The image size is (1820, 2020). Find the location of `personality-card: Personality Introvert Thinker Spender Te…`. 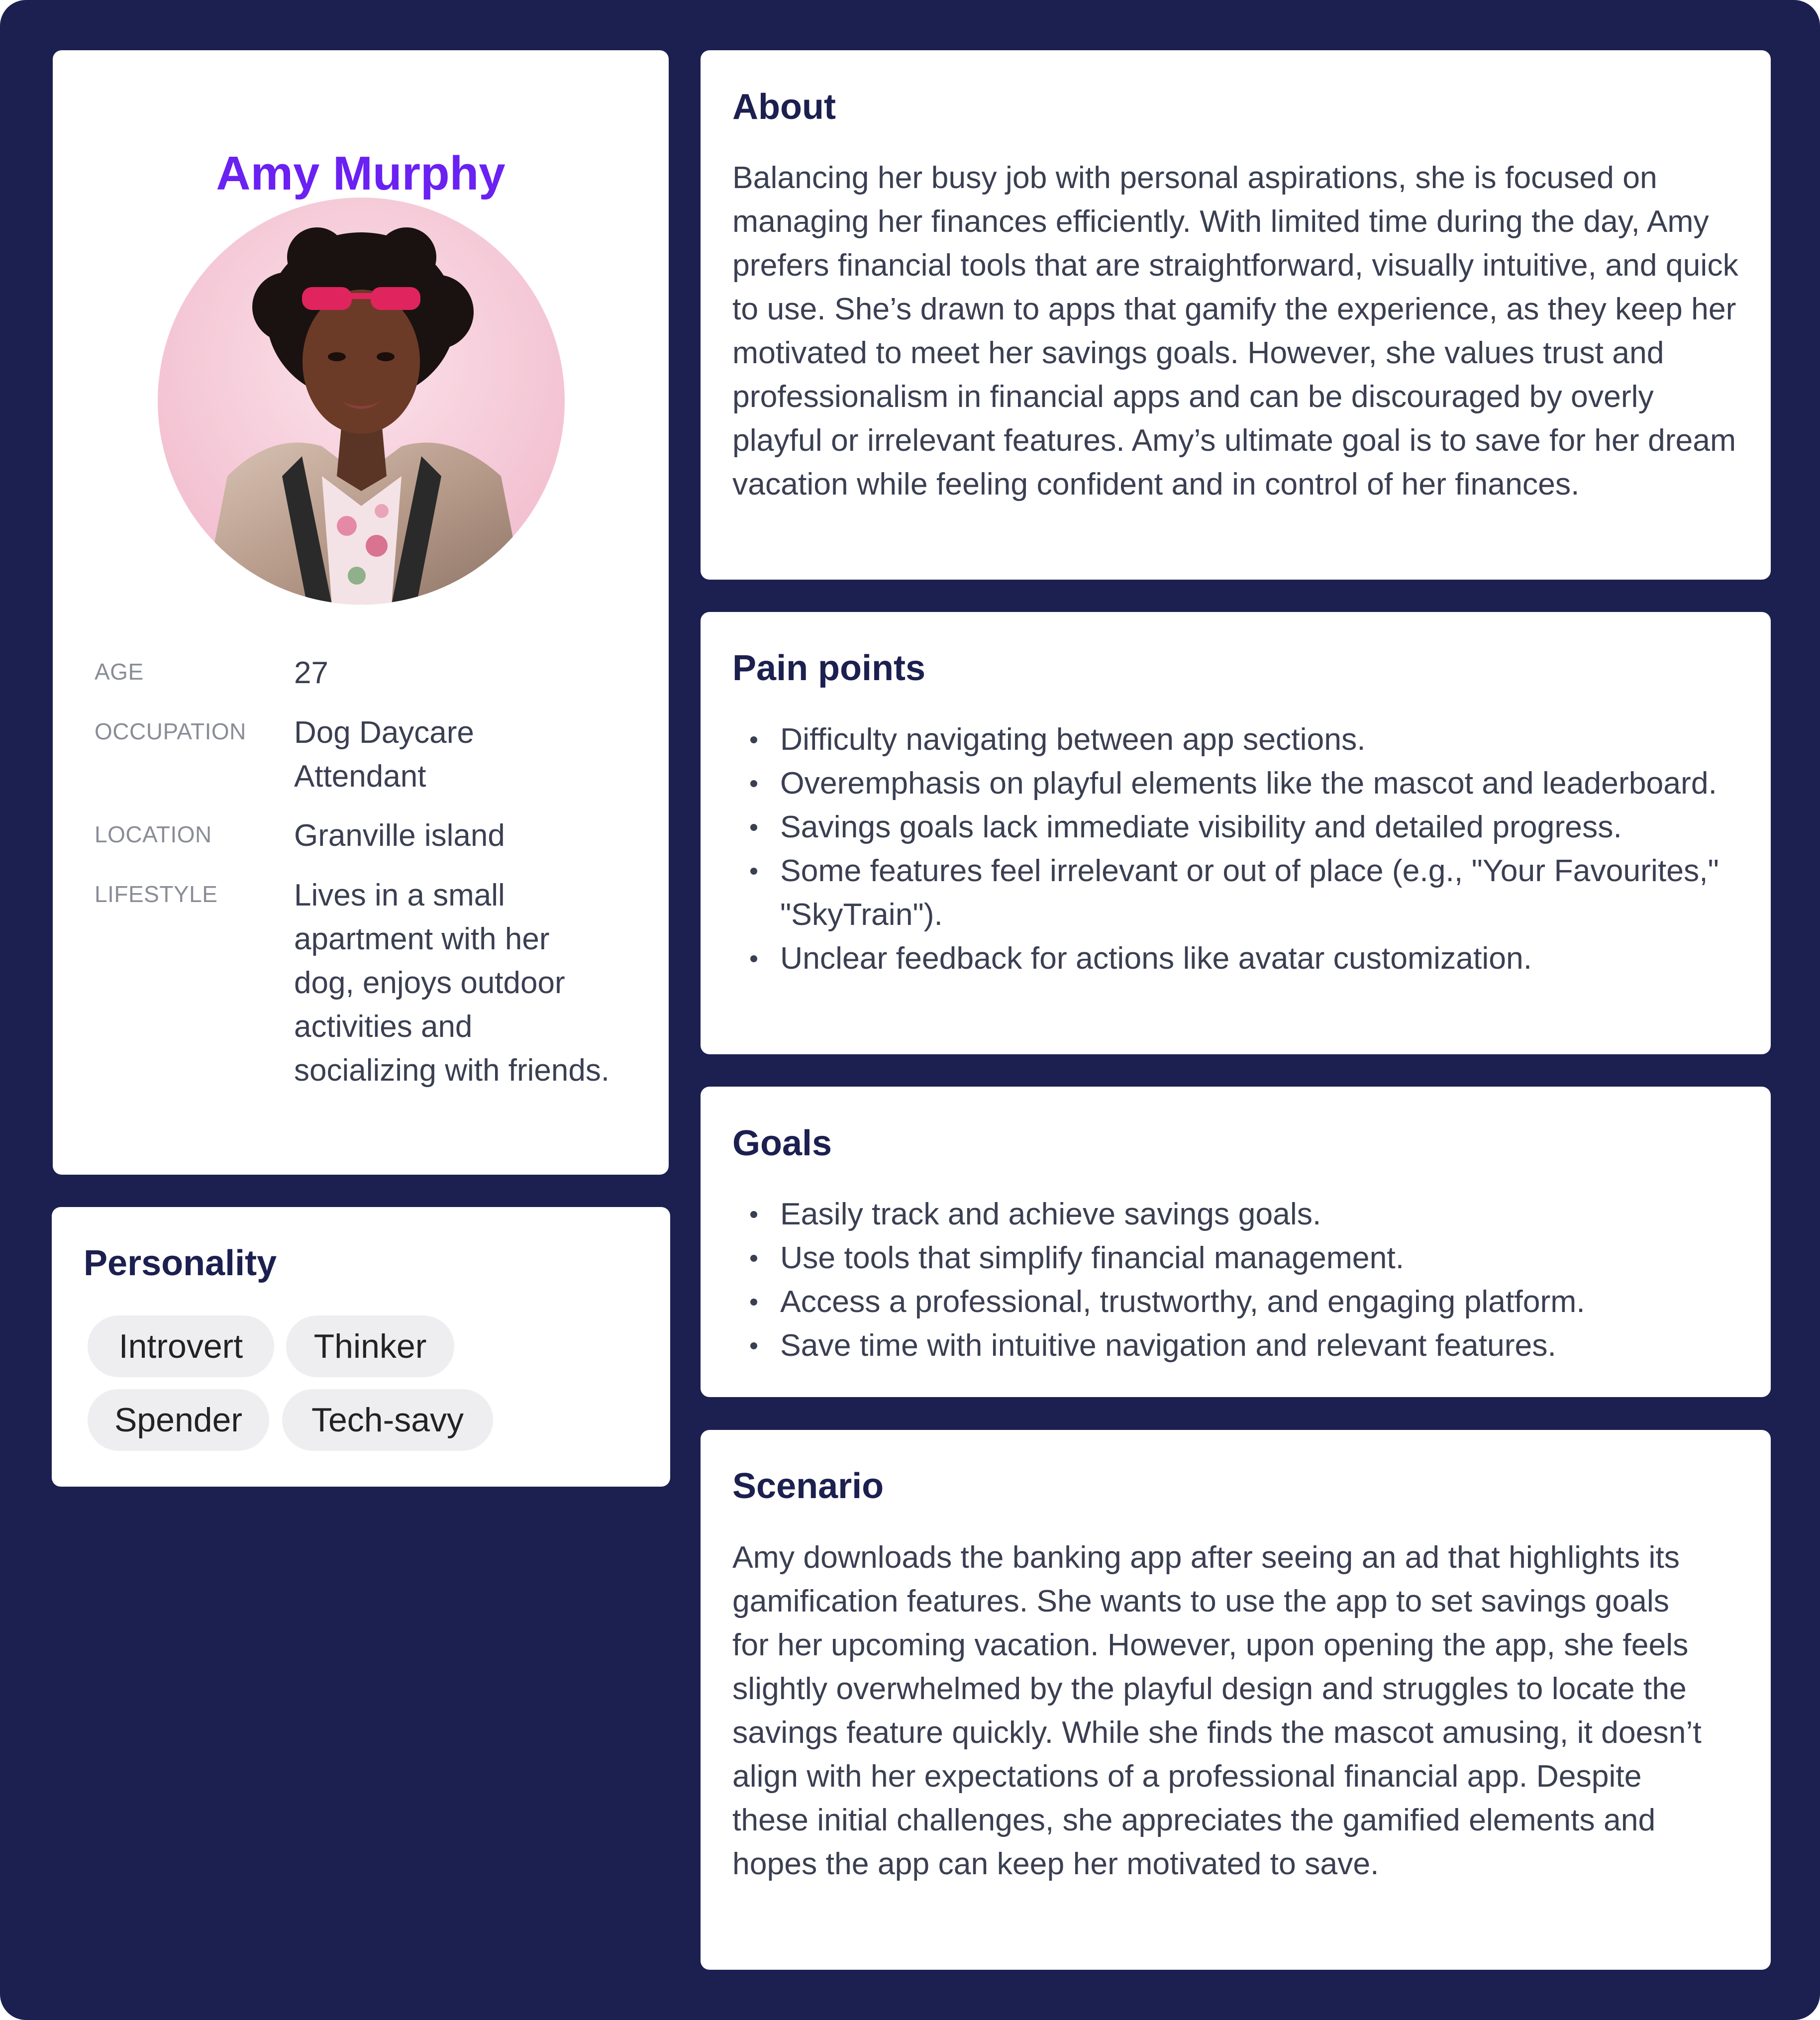

personality-card: Personality Introvert Thinker Spender Te… is located at coordinates (361, 1347).